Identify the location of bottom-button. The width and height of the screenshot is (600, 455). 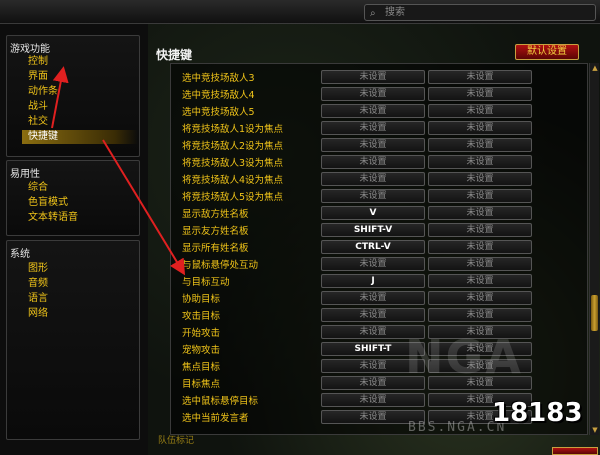
(575, 451).